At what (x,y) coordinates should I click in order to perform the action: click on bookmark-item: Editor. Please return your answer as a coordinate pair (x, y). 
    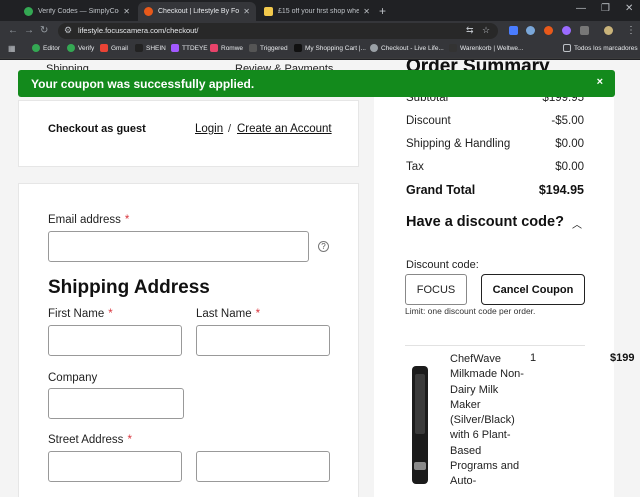
    Looking at the image, I should click on (46, 48).